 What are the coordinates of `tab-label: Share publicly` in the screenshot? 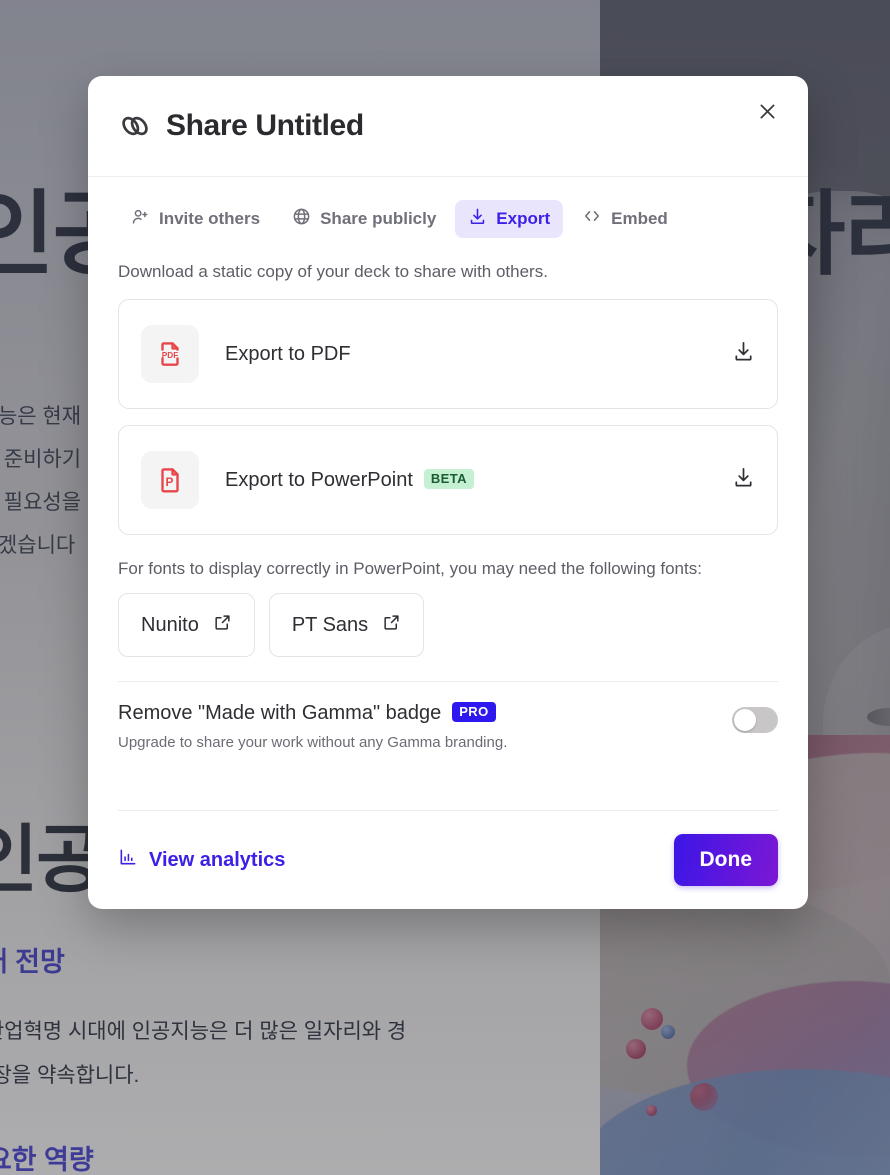 It's located at (378, 218).